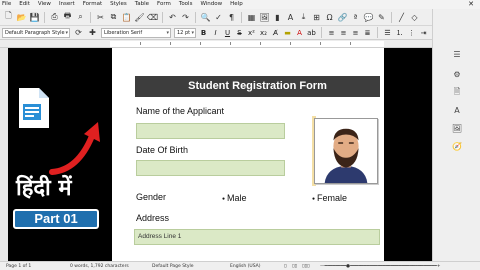 The height and width of the screenshot is (270, 480). I want to click on hyperlink-icon: 🔗, so click(342, 17).